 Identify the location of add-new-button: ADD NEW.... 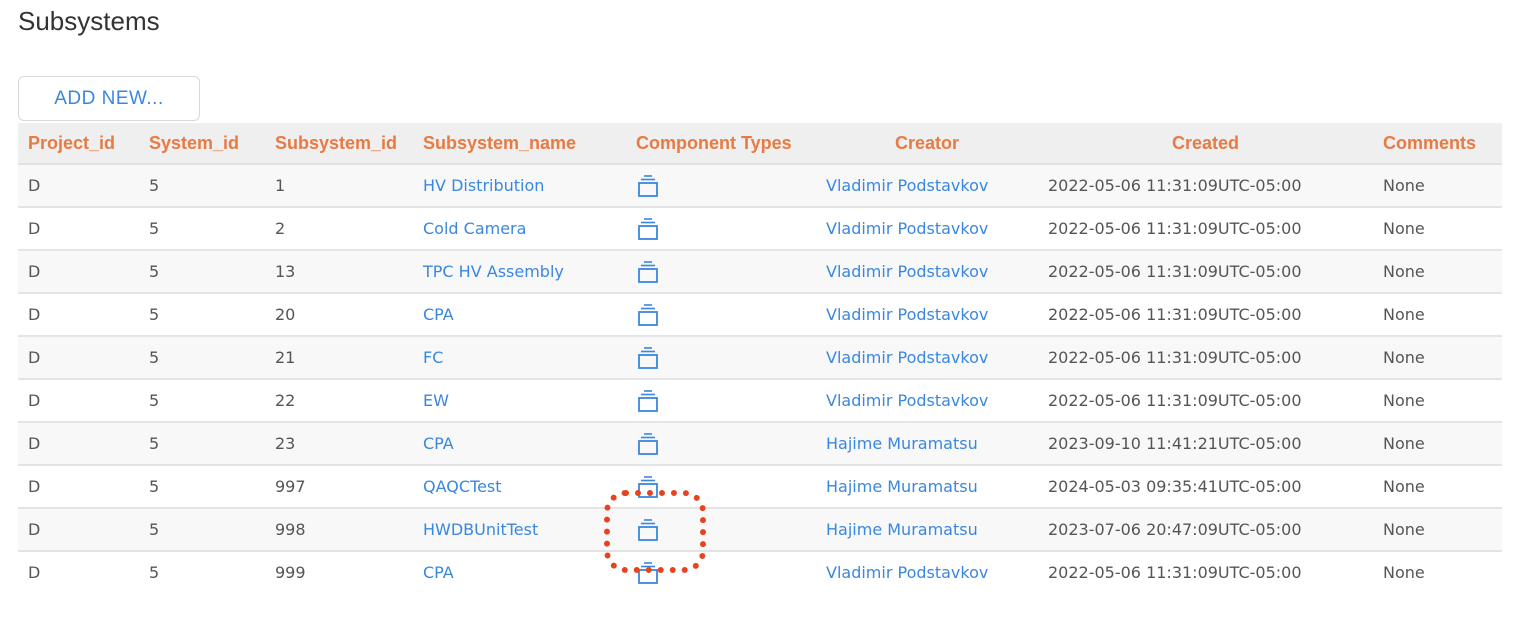
(109, 98).